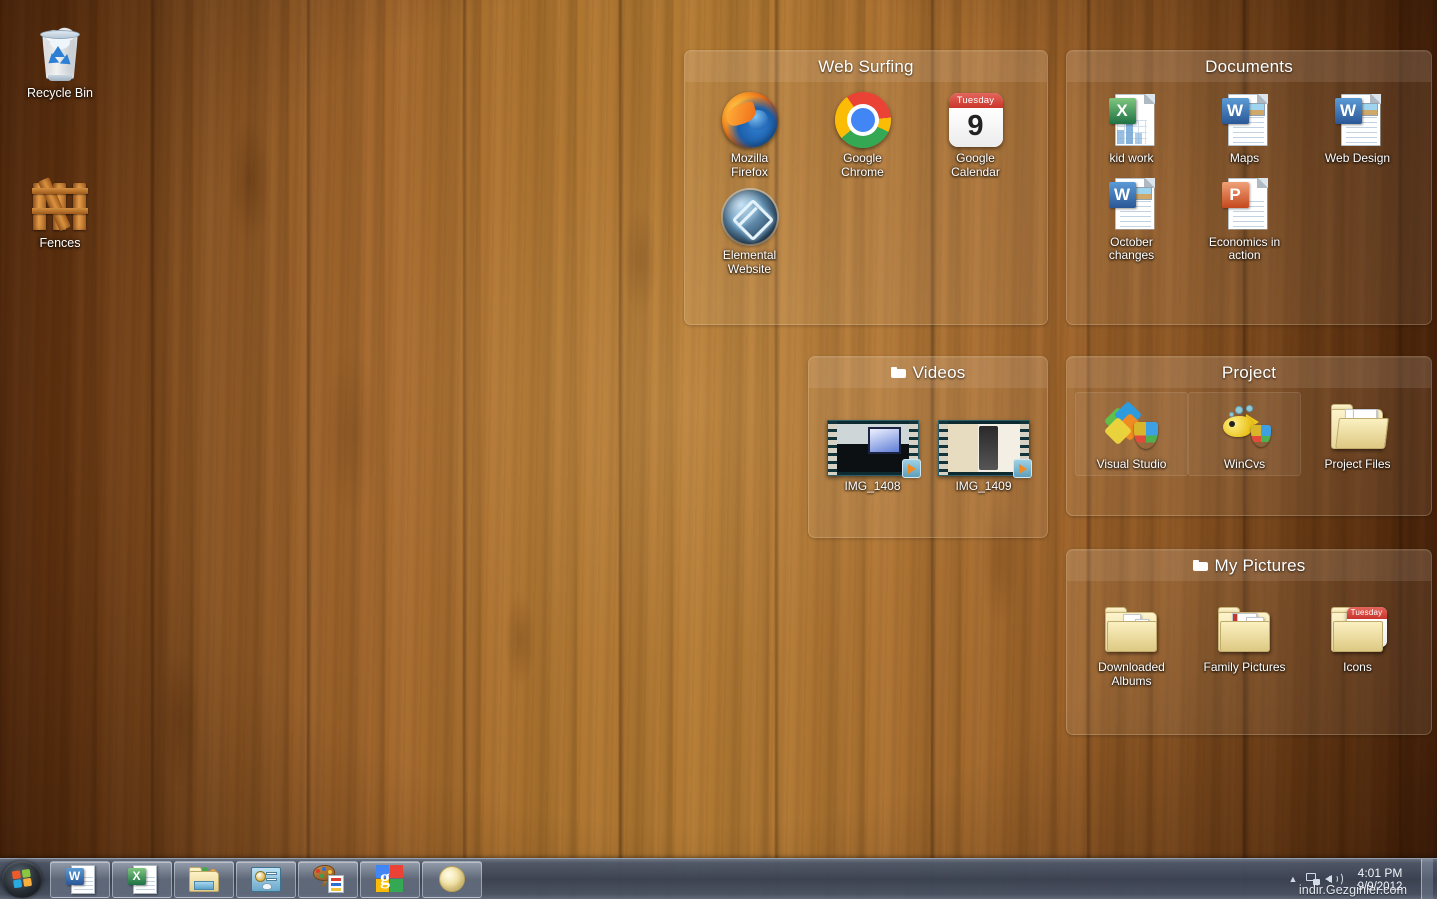 This screenshot has width=1437, height=899. I want to click on fence-item-kid-work: X kid work, so click(1131, 128).